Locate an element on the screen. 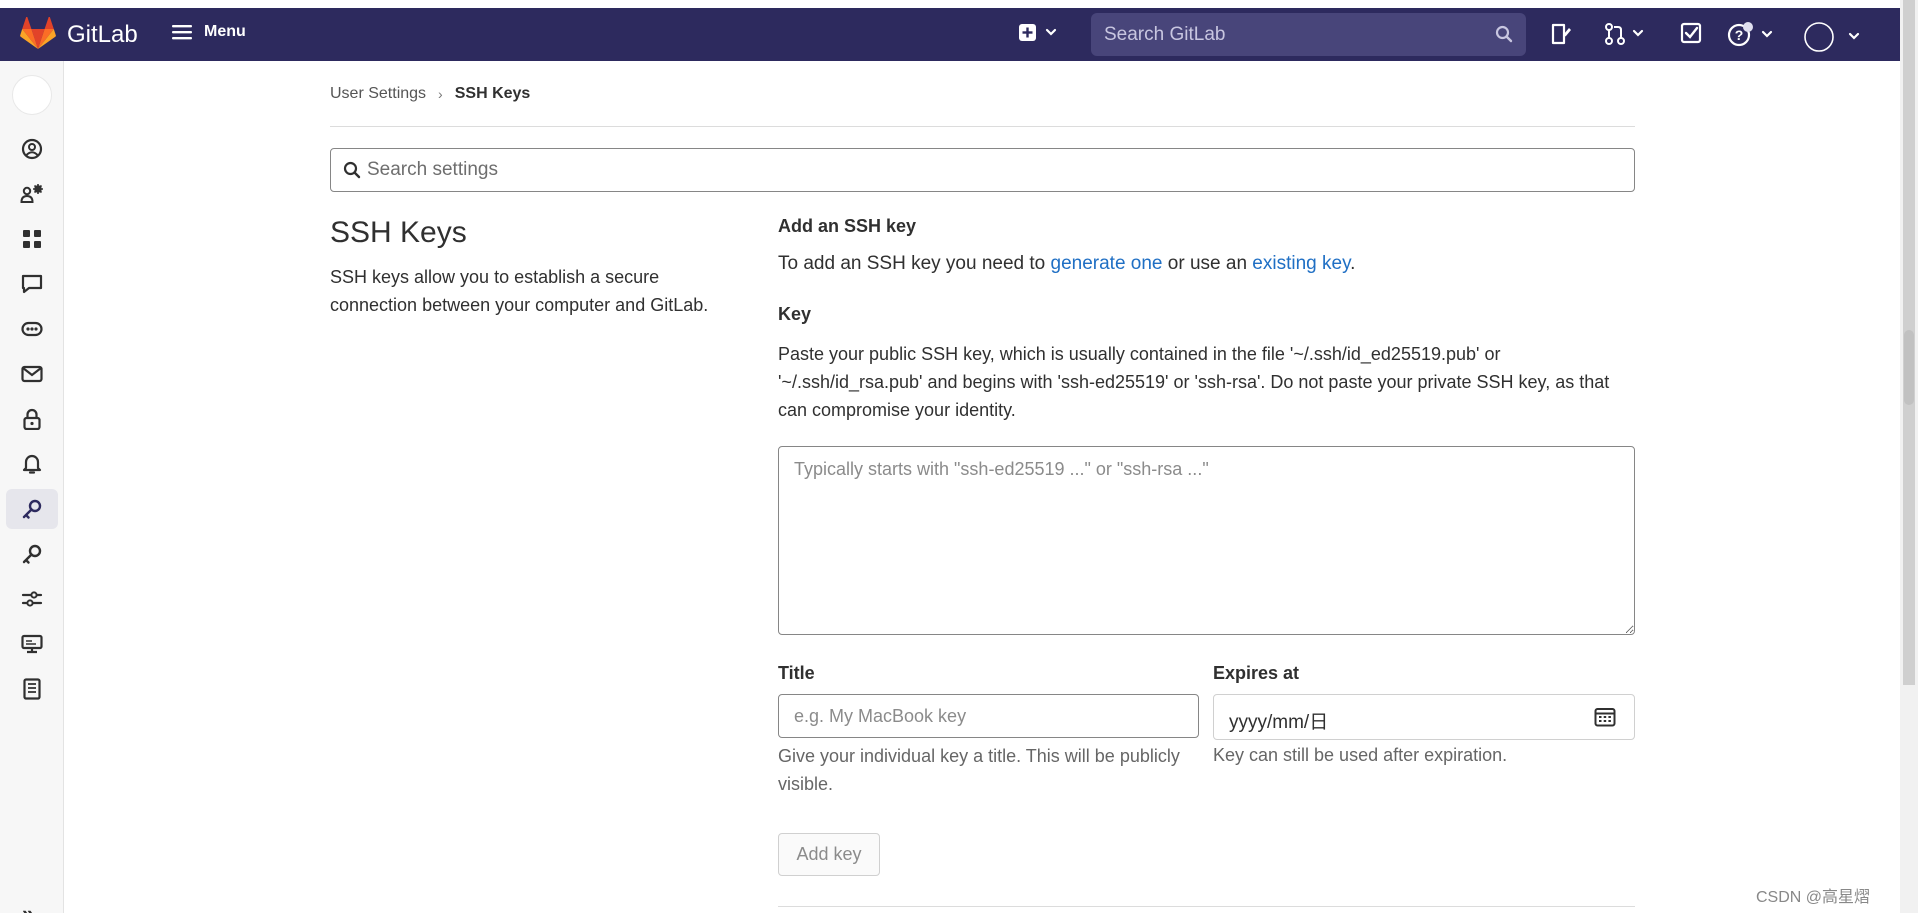  sidebar-item-access-tokens is located at coordinates (32, 329).